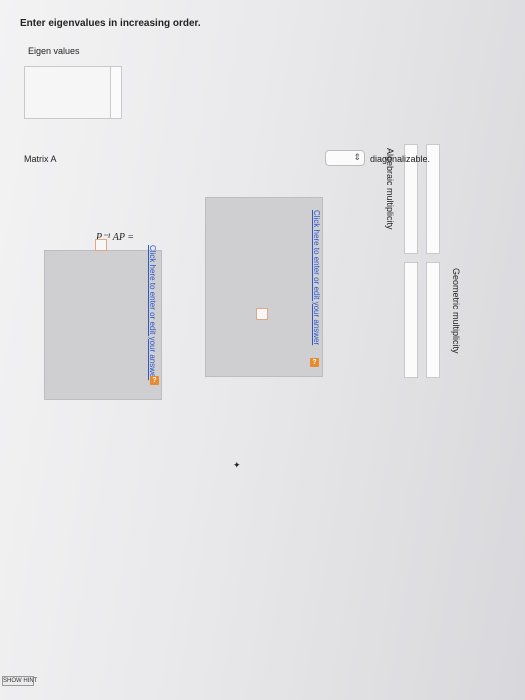 Image resolution: width=525 pixels, height=700 pixels. I want to click on diagonalizable-select: ⇕, so click(345, 158).